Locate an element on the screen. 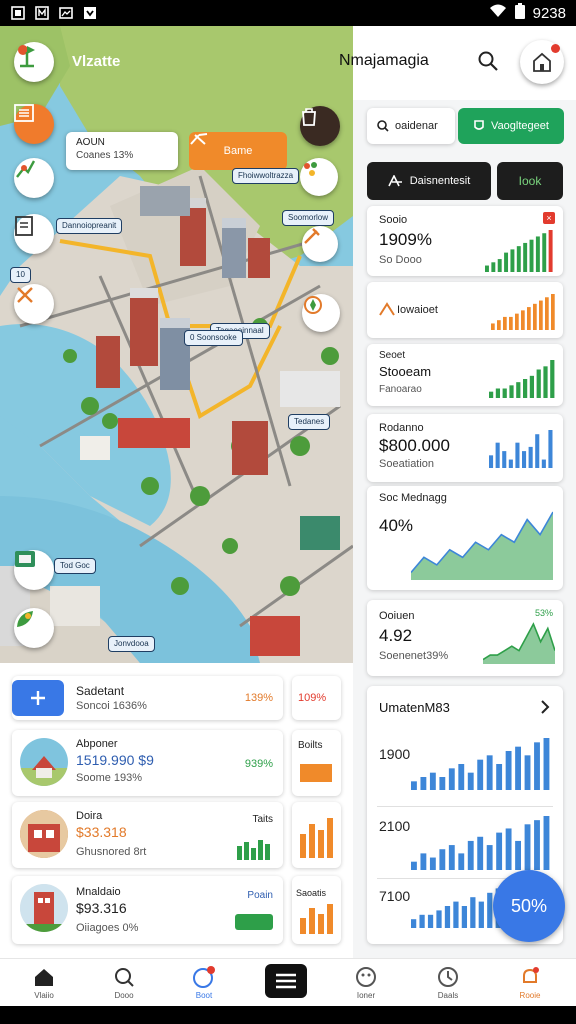 The height and width of the screenshot is (1024, 576). nav-boot: Boot is located at coordinates (204, 981).